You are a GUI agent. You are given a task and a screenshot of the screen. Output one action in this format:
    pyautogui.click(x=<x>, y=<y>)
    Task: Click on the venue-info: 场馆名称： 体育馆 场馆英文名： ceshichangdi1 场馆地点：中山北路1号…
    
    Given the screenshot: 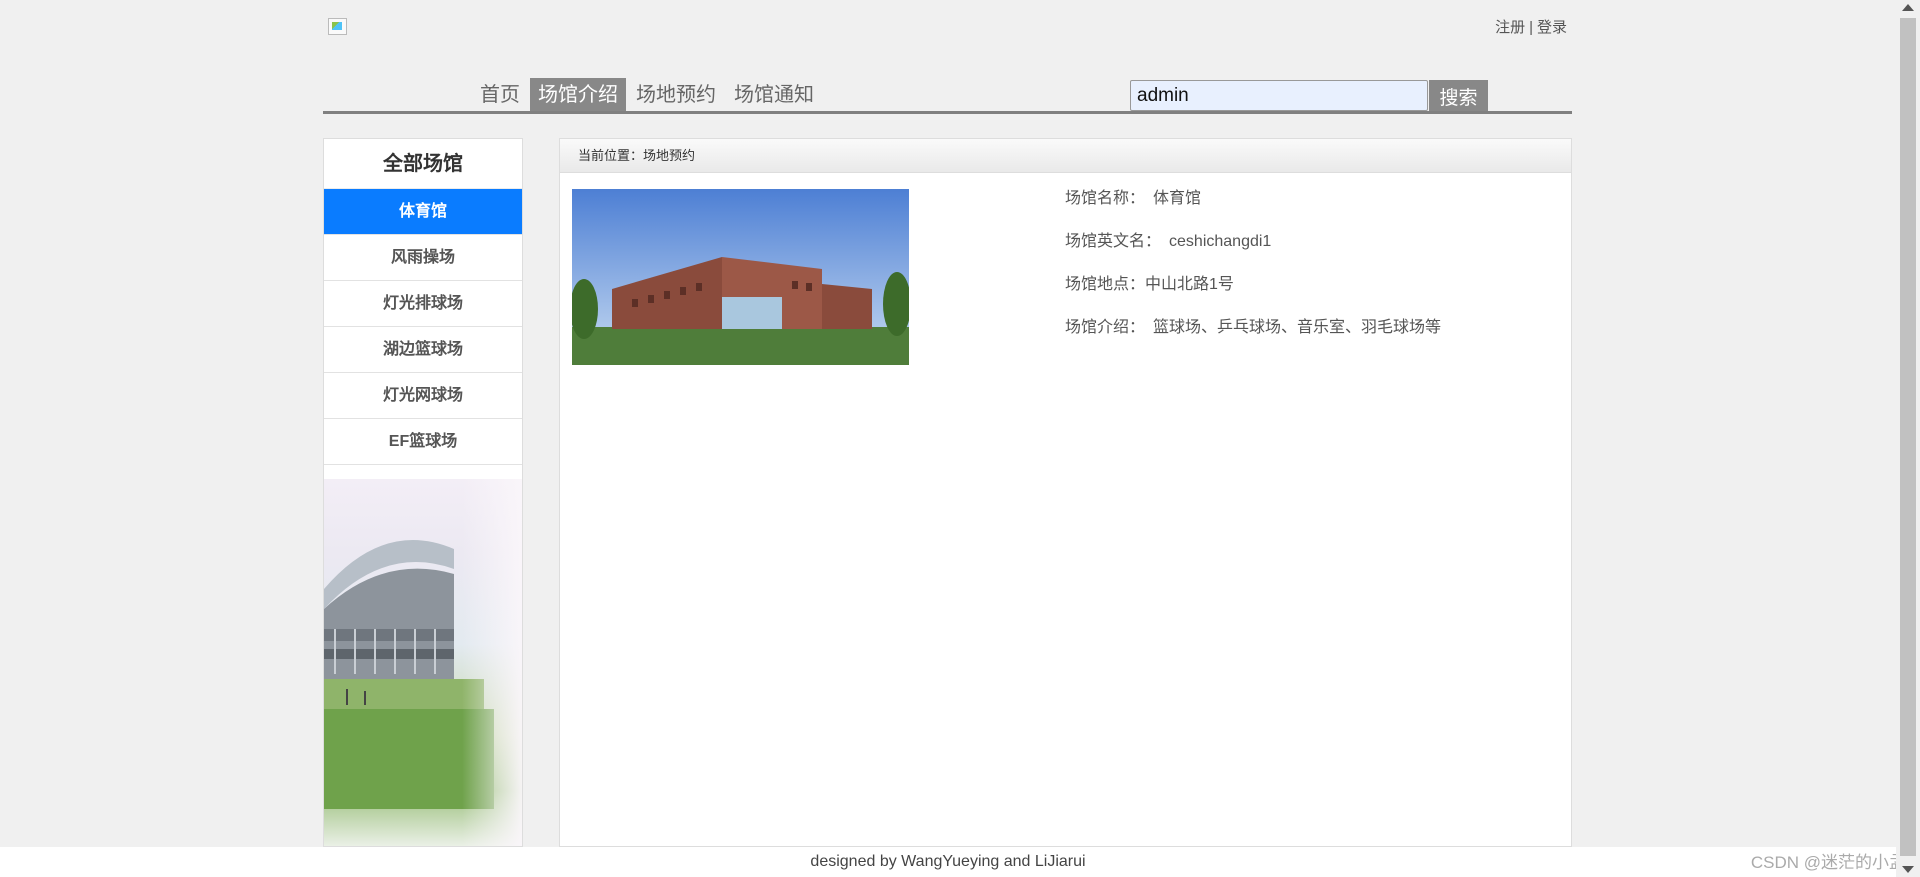 What is the action you would take?
    pyautogui.click(x=1253, y=273)
    